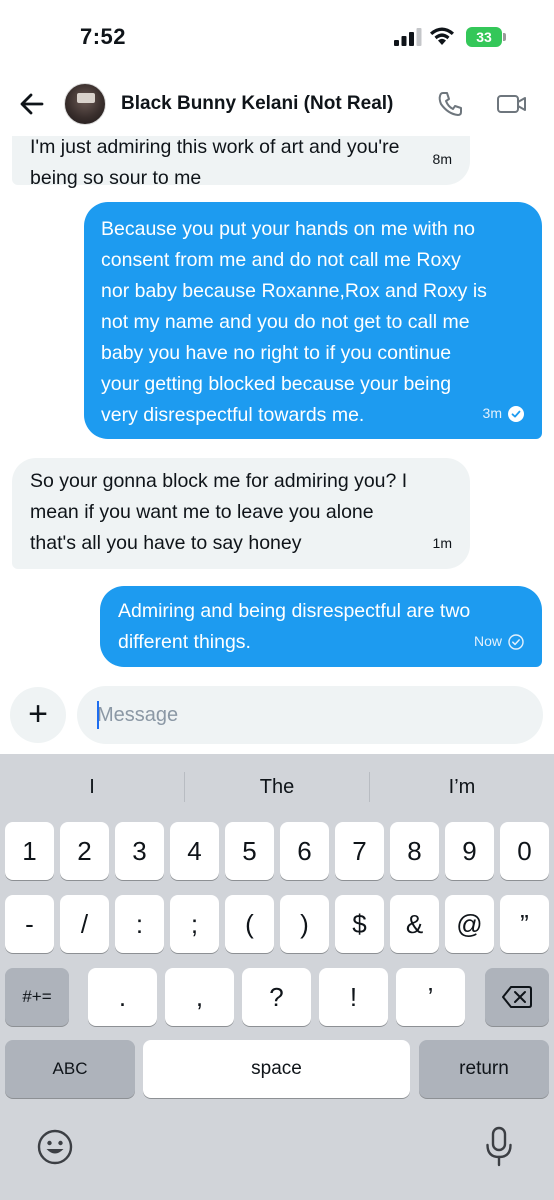  Describe the element at coordinates (516, 413) in the screenshot. I see `read-check-icon` at that location.